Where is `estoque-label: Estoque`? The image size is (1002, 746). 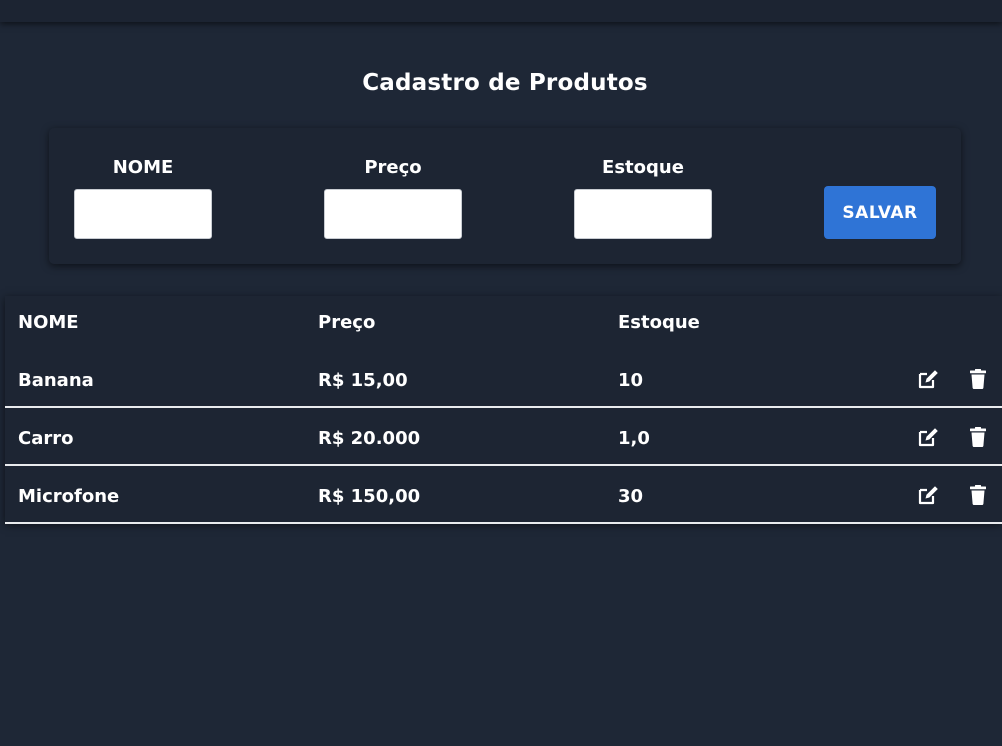
estoque-label: Estoque is located at coordinates (643, 167).